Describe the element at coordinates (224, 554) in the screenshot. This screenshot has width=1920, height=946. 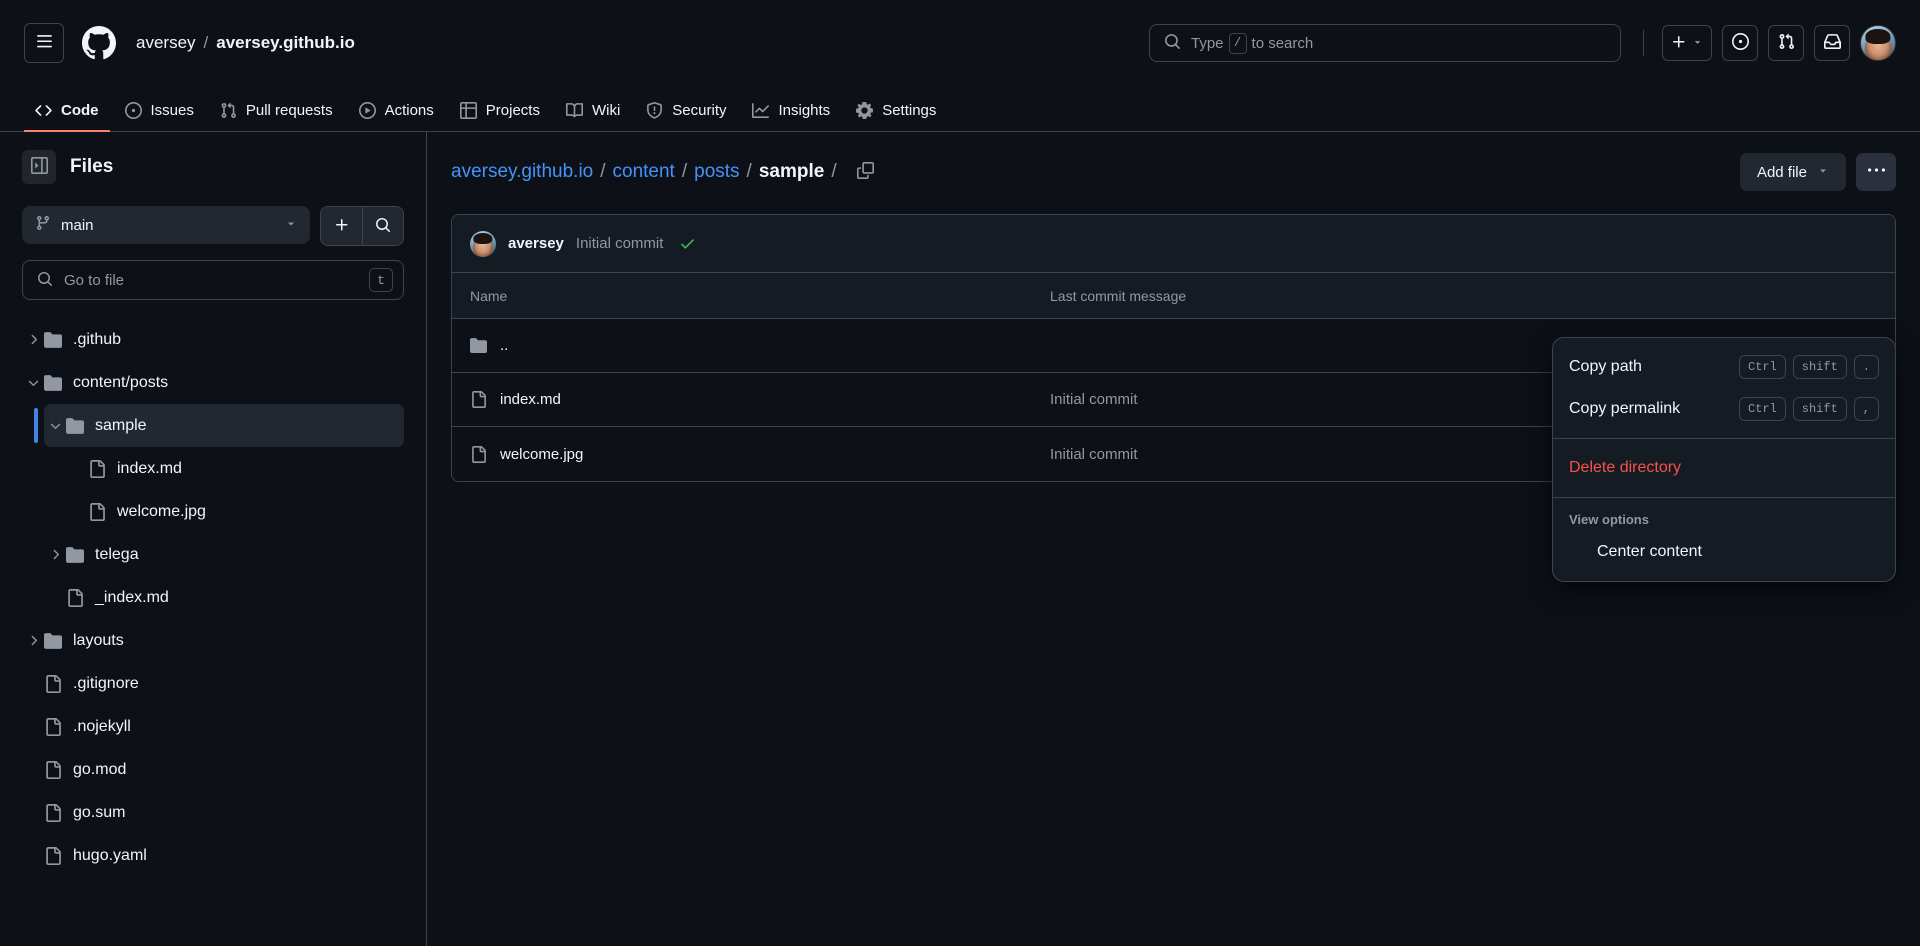
I see `tree-item-telega: telega` at that location.